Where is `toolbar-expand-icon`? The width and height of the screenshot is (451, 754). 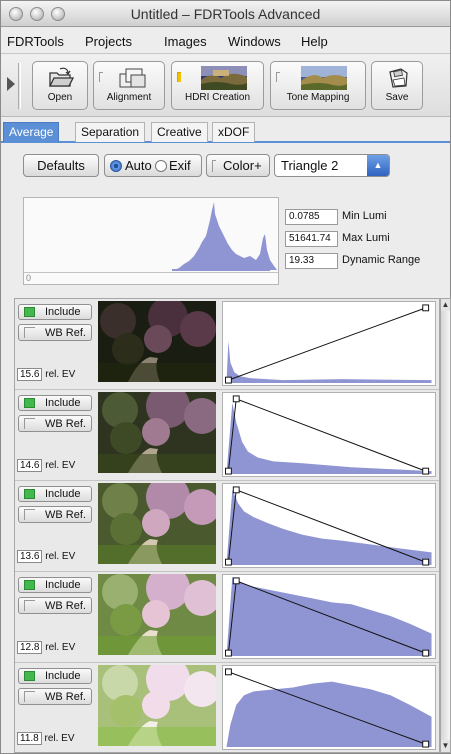 toolbar-expand-icon is located at coordinates (11, 84).